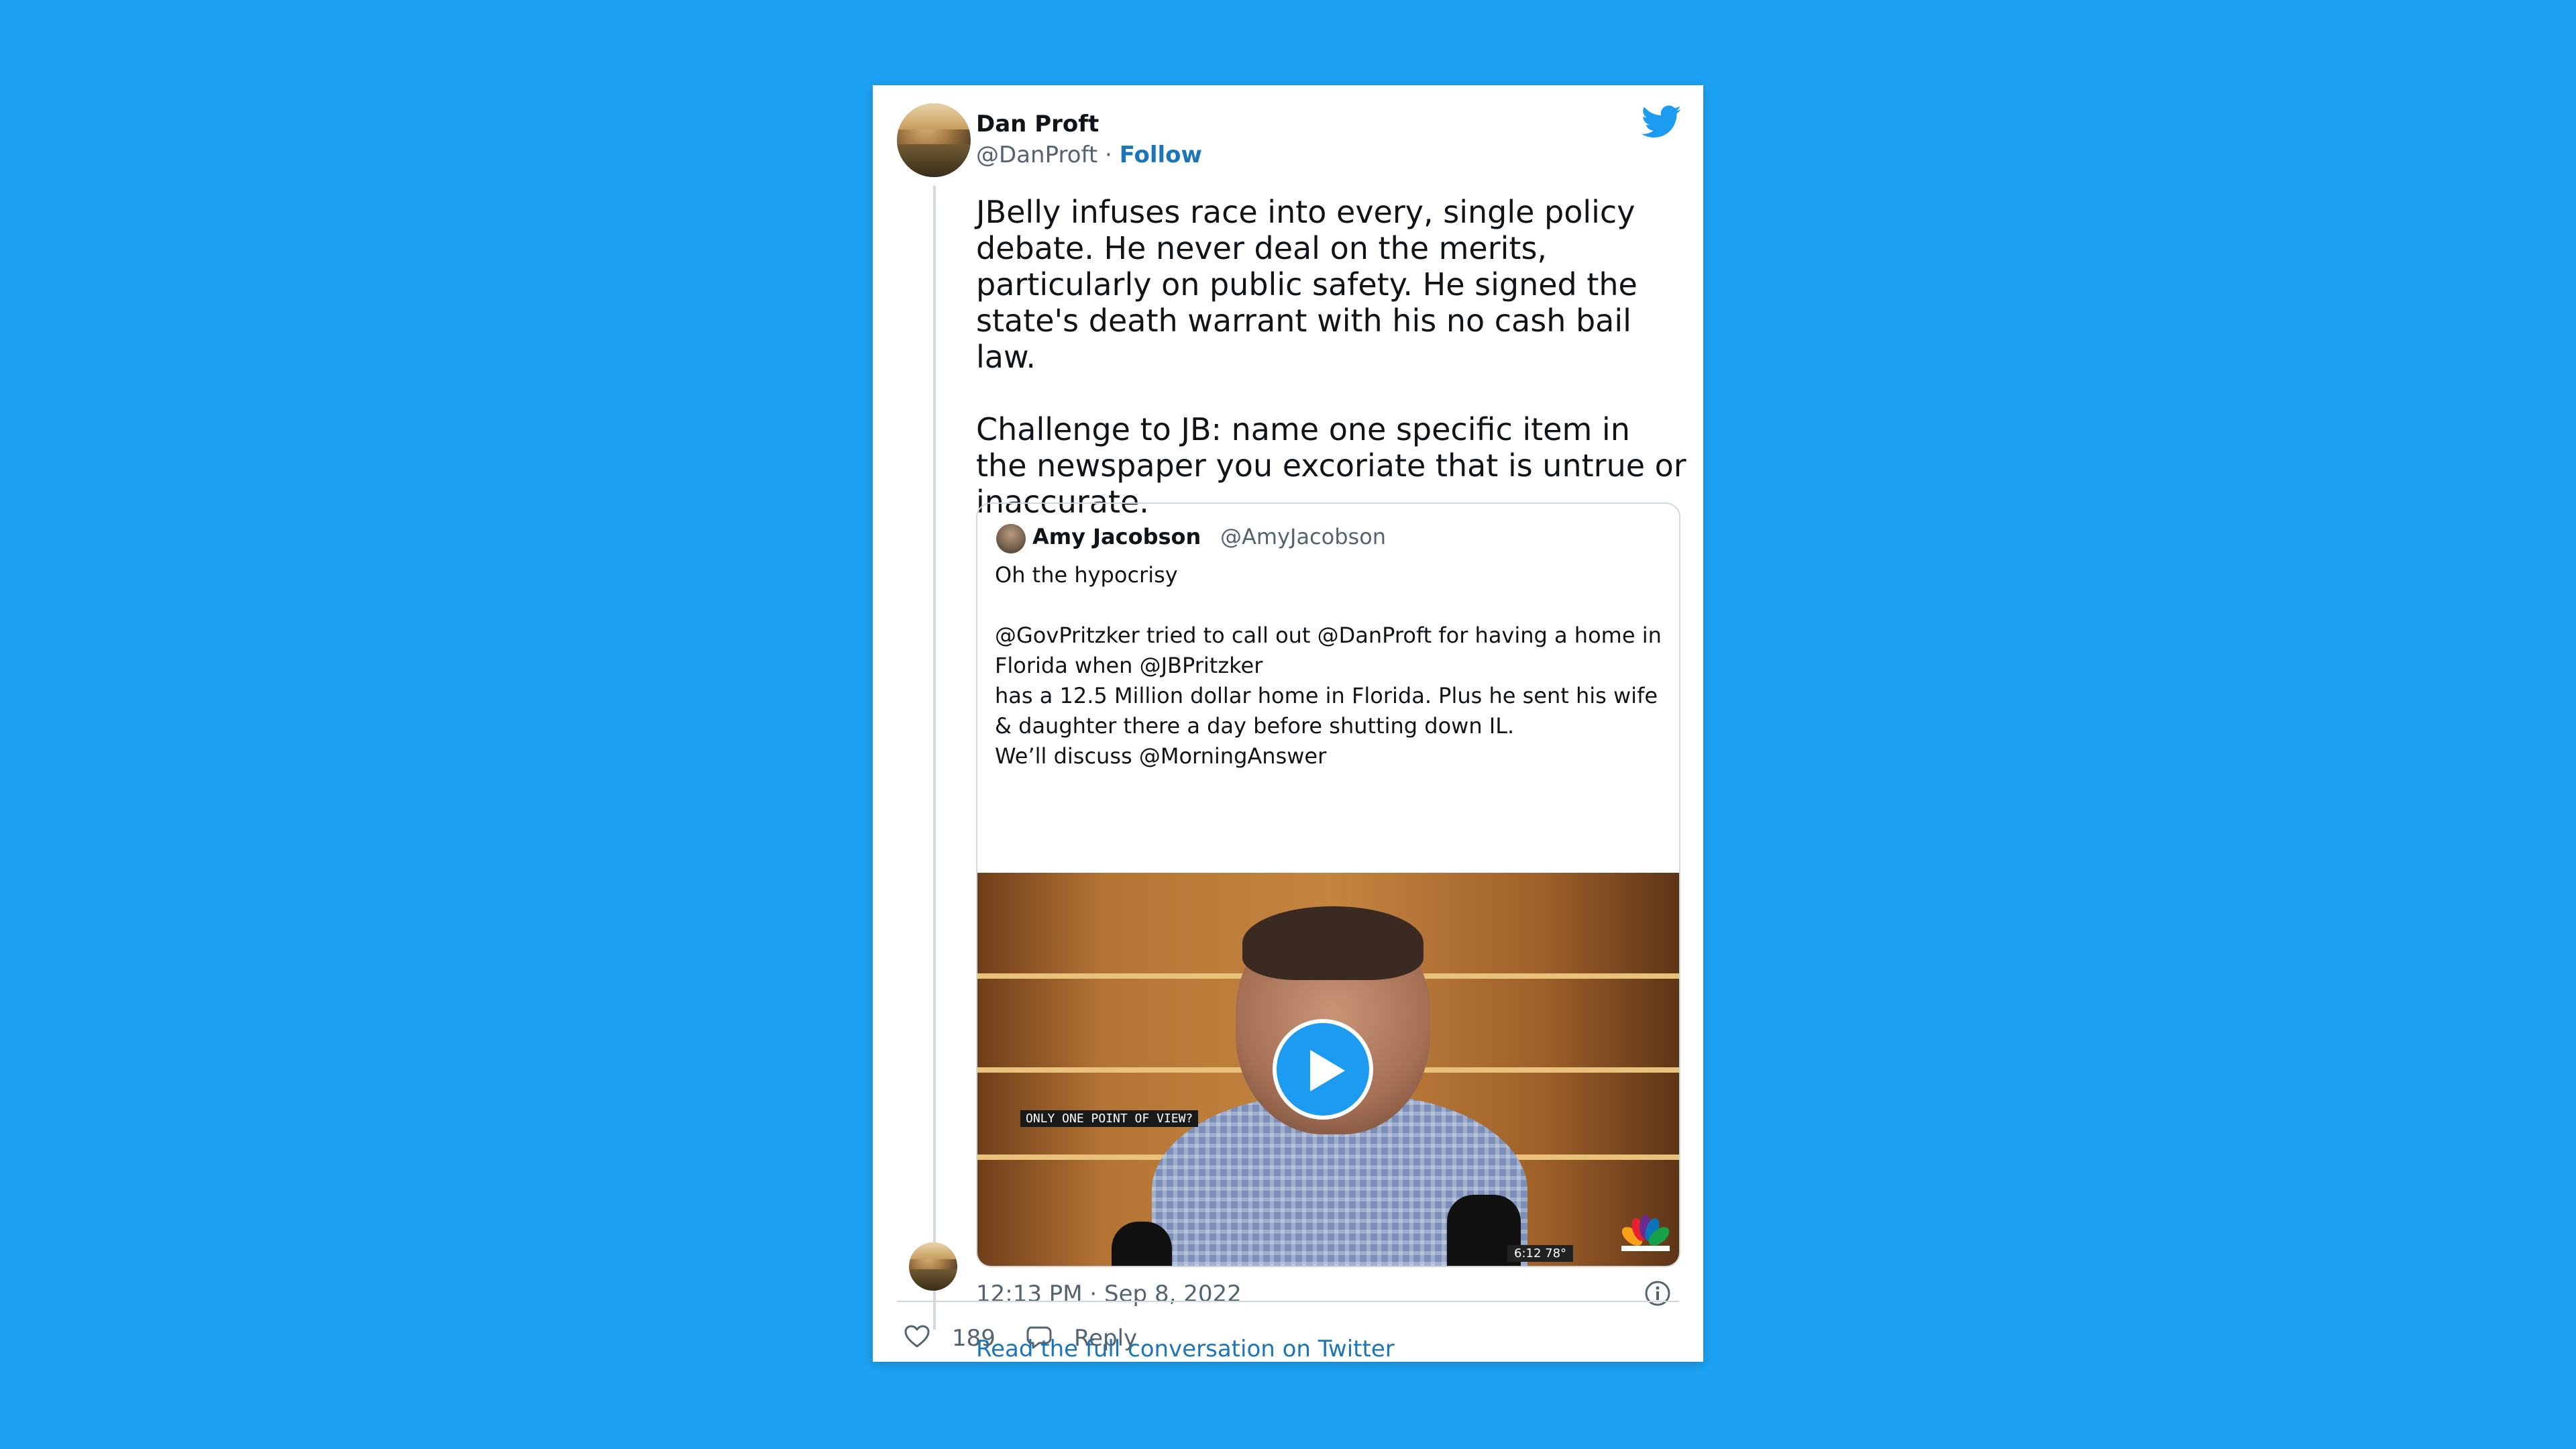 This screenshot has width=2576, height=1449. What do you see at coordinates (934, 140) in the screenshot?
I see `author-avatar` at bounding box center [934, 140].